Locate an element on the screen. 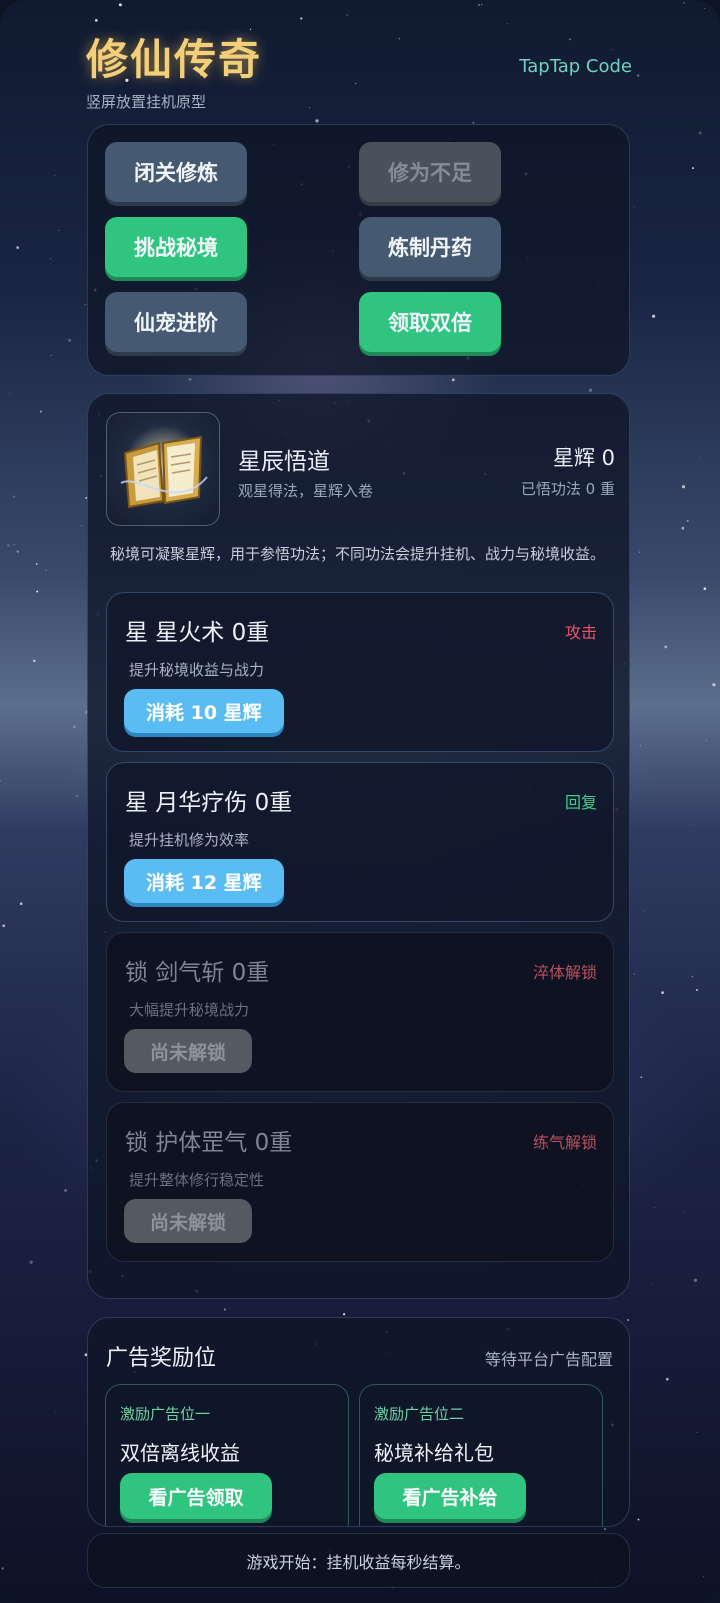 The width and height of the screenshot is (720, 1603). skill-description: 提升秘境收益与战力 is located at coordinates (197, 670).